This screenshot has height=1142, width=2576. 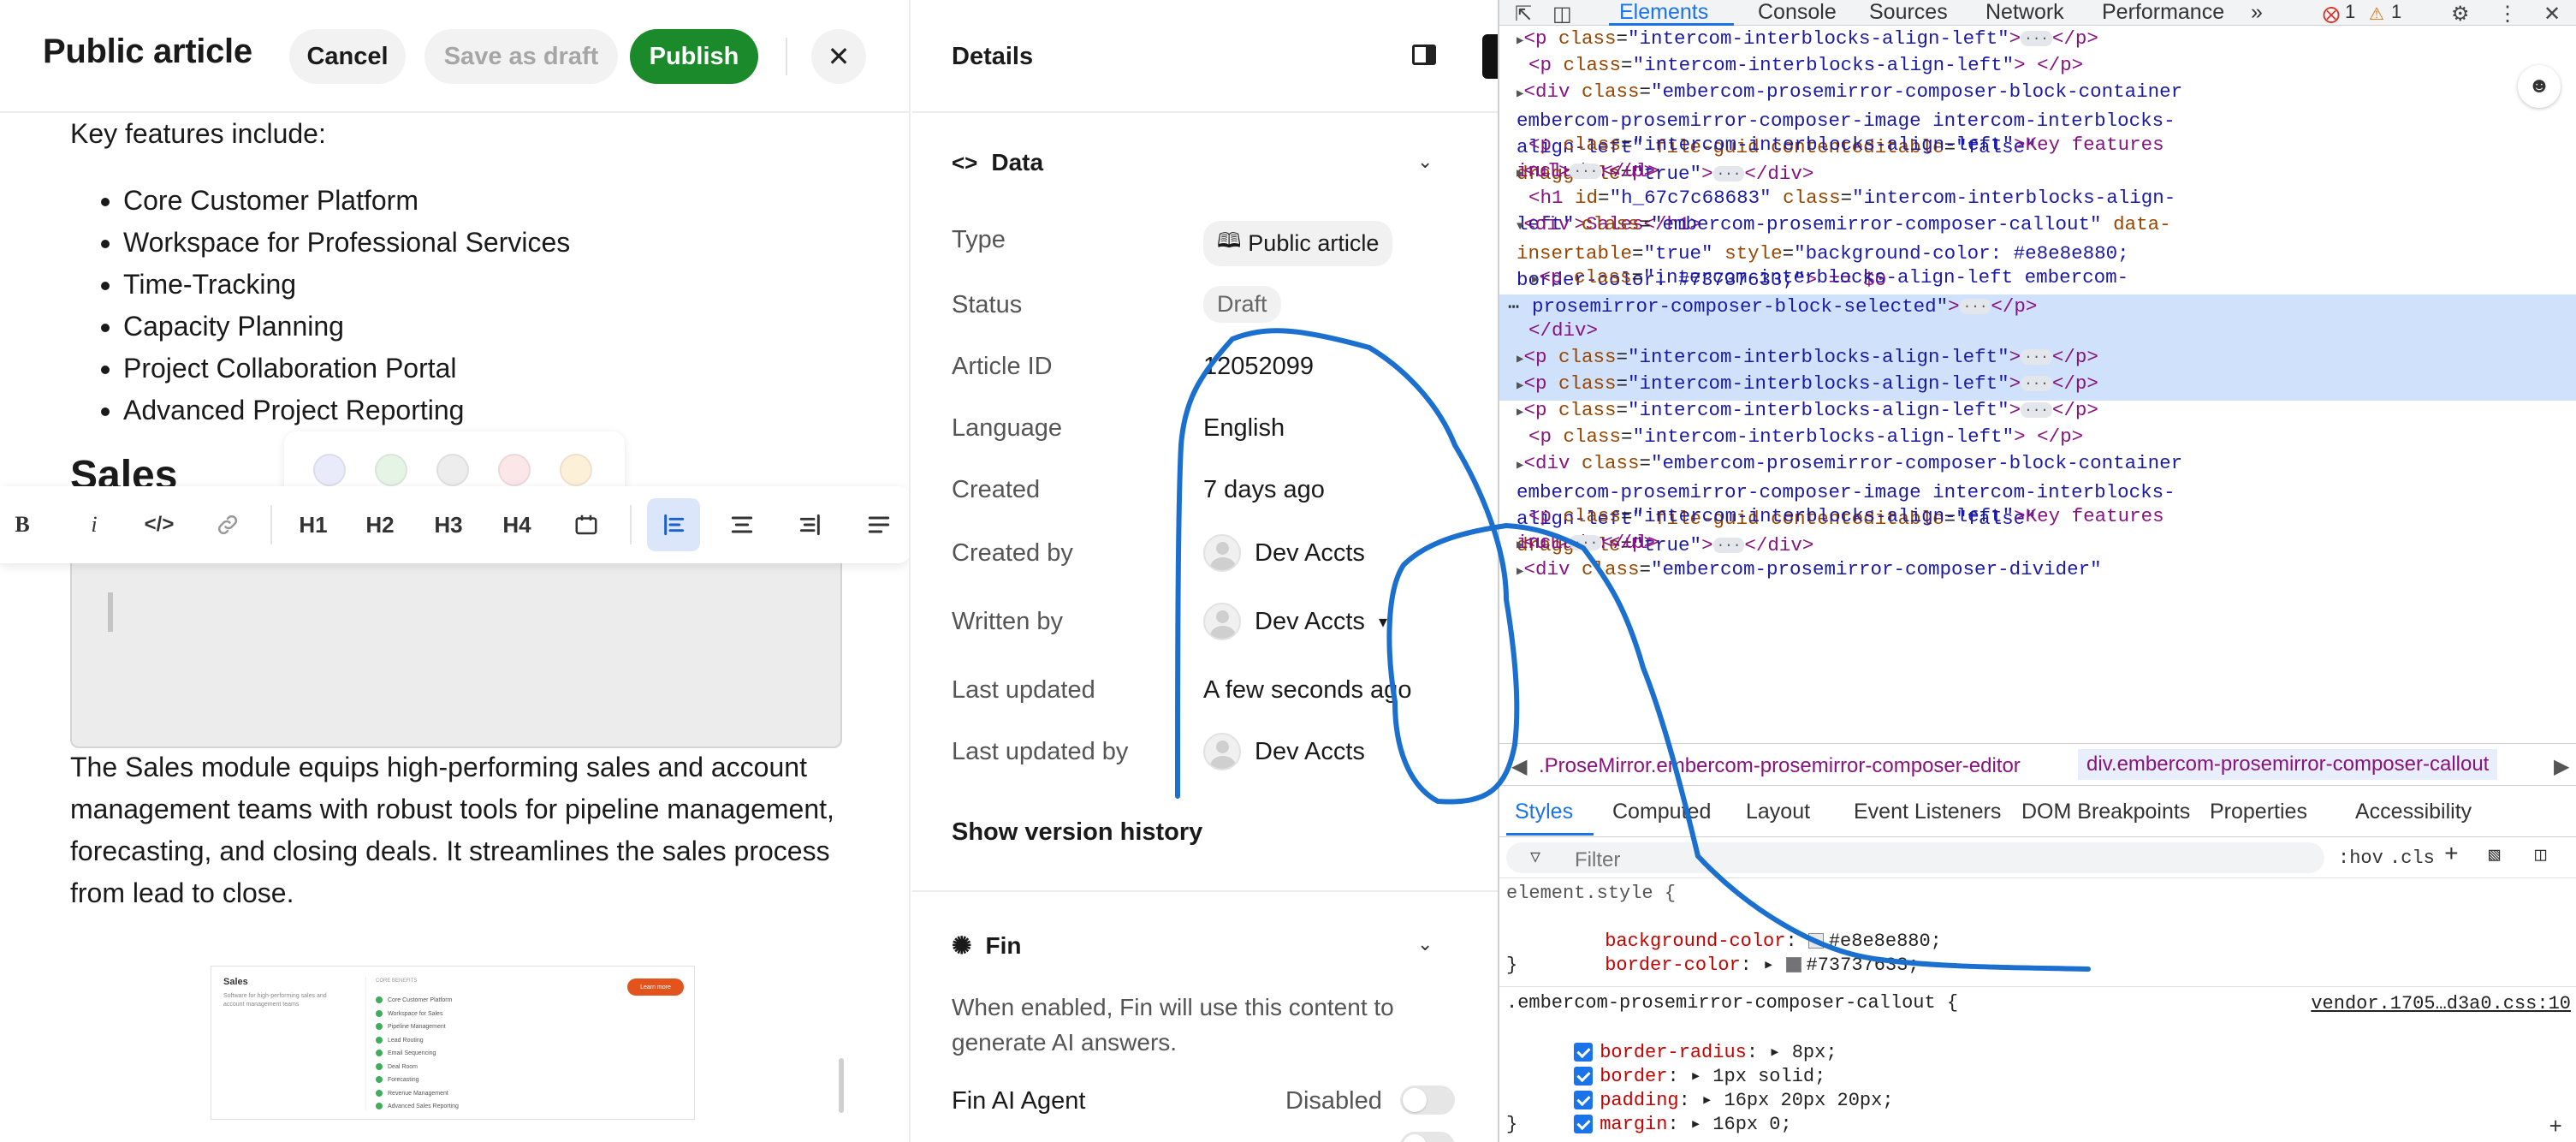 What do you see at coordinates (2561, 766) in the screenshot?
I see `breadcrumb-forward-icon: ▶` at bounding box center [2561, 766].